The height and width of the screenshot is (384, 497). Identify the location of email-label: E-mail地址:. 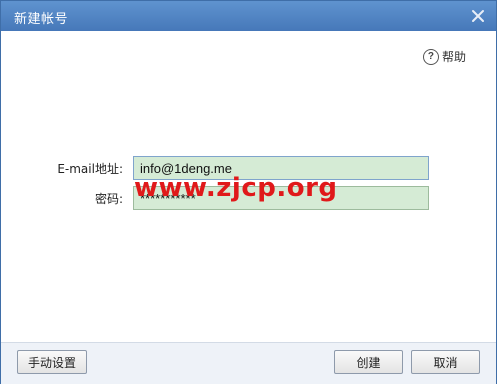
(90, 169).